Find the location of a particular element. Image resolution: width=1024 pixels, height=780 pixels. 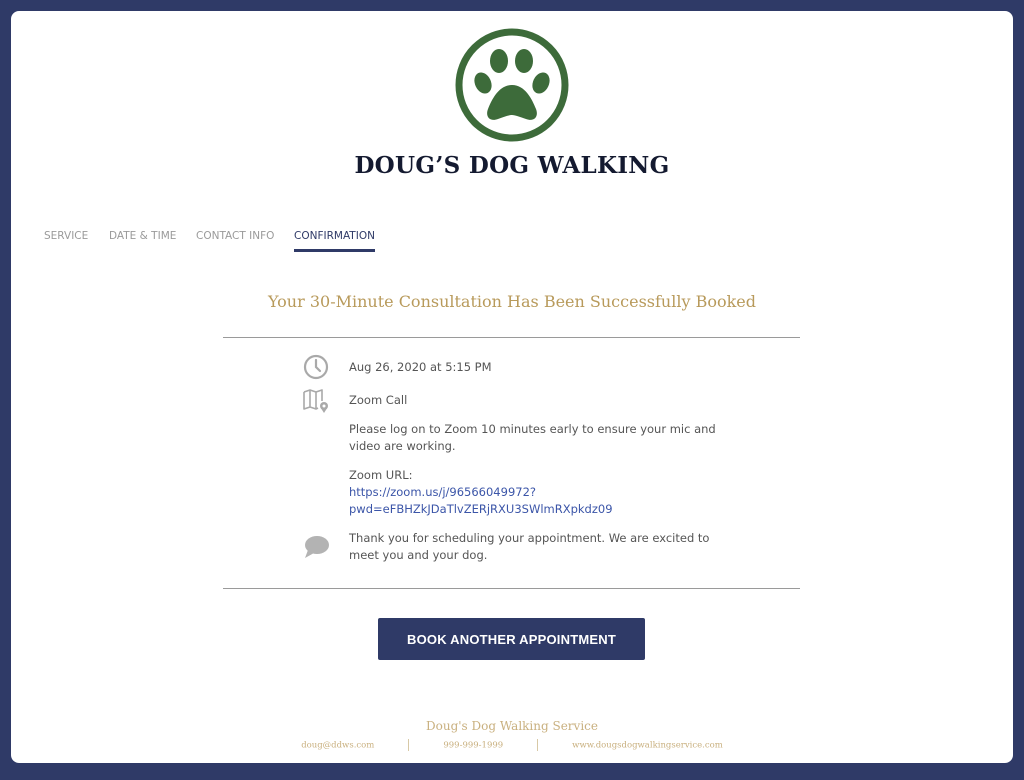

tab-confirmation: CONFIRMATION is located at coordinates (334, 241).